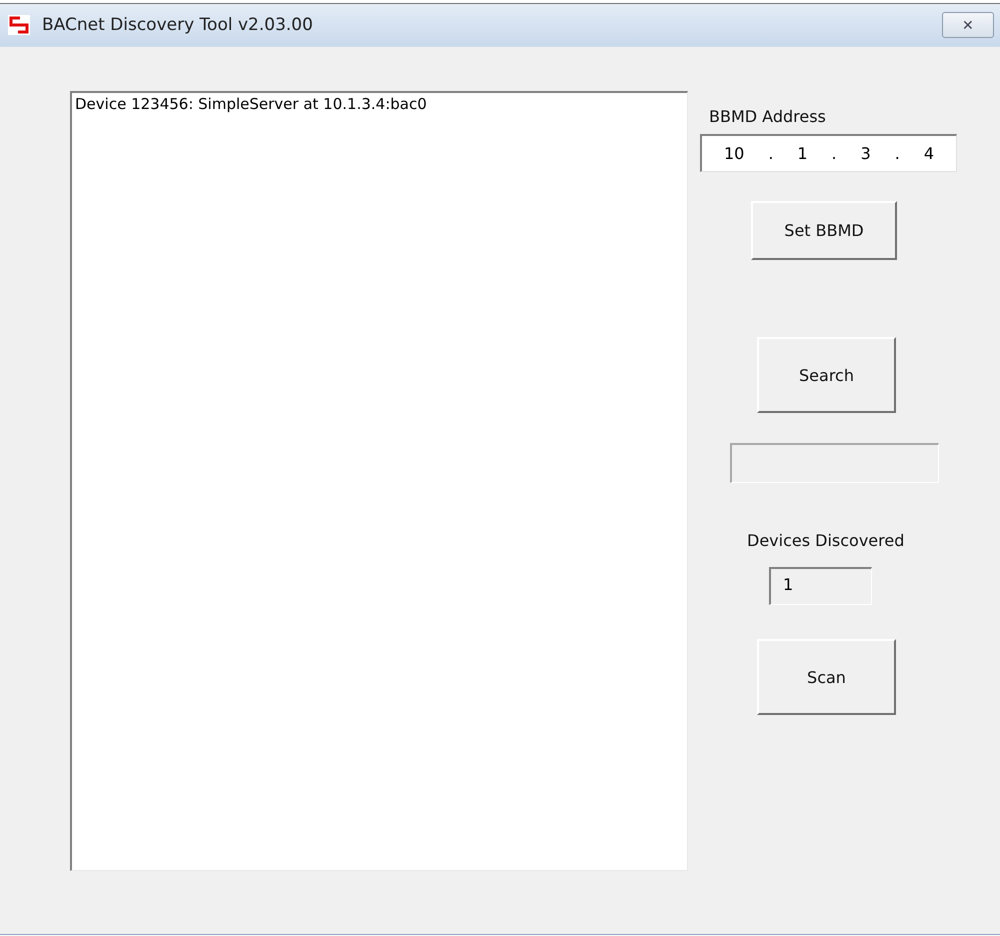 The width and height of the screenshot is (1000, 936). What do you see at coordinates (767, 116) in the screenshot?
I see `bbmd-address-label: BBMD Address` at bounding box center [767, 116].